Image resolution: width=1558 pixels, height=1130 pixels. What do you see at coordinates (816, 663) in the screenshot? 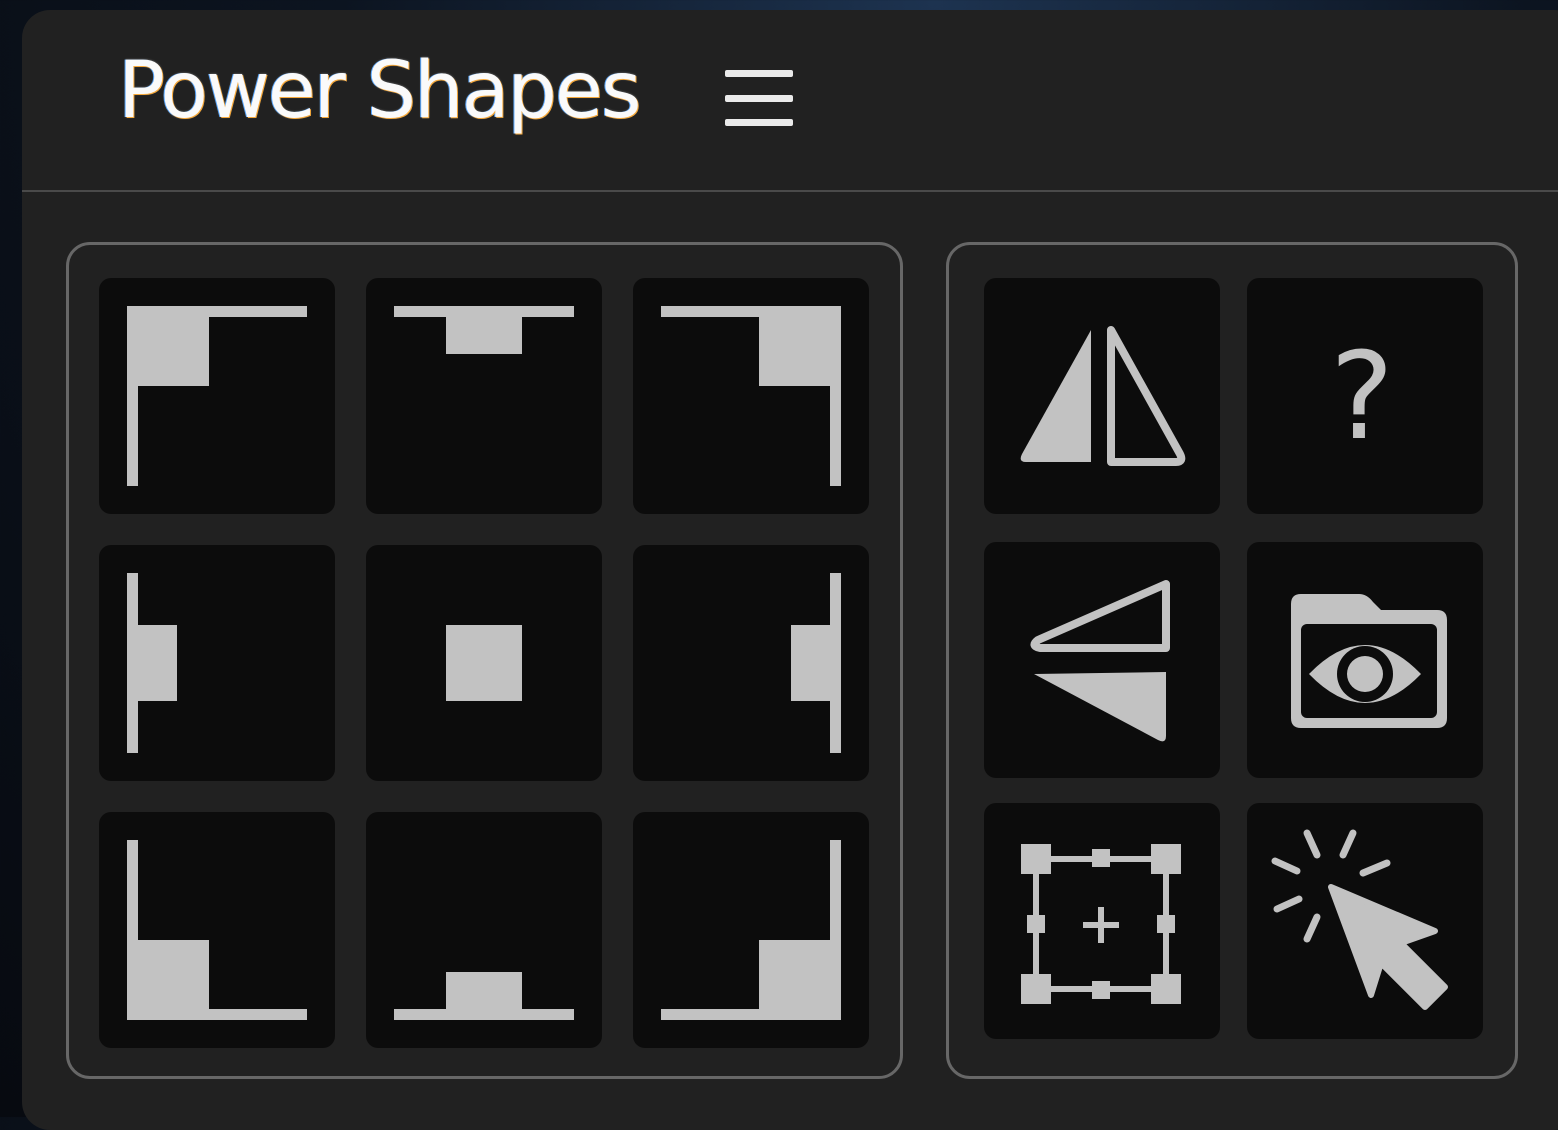
I see `align-middle-right-icon` at bounding box center [816, 663].